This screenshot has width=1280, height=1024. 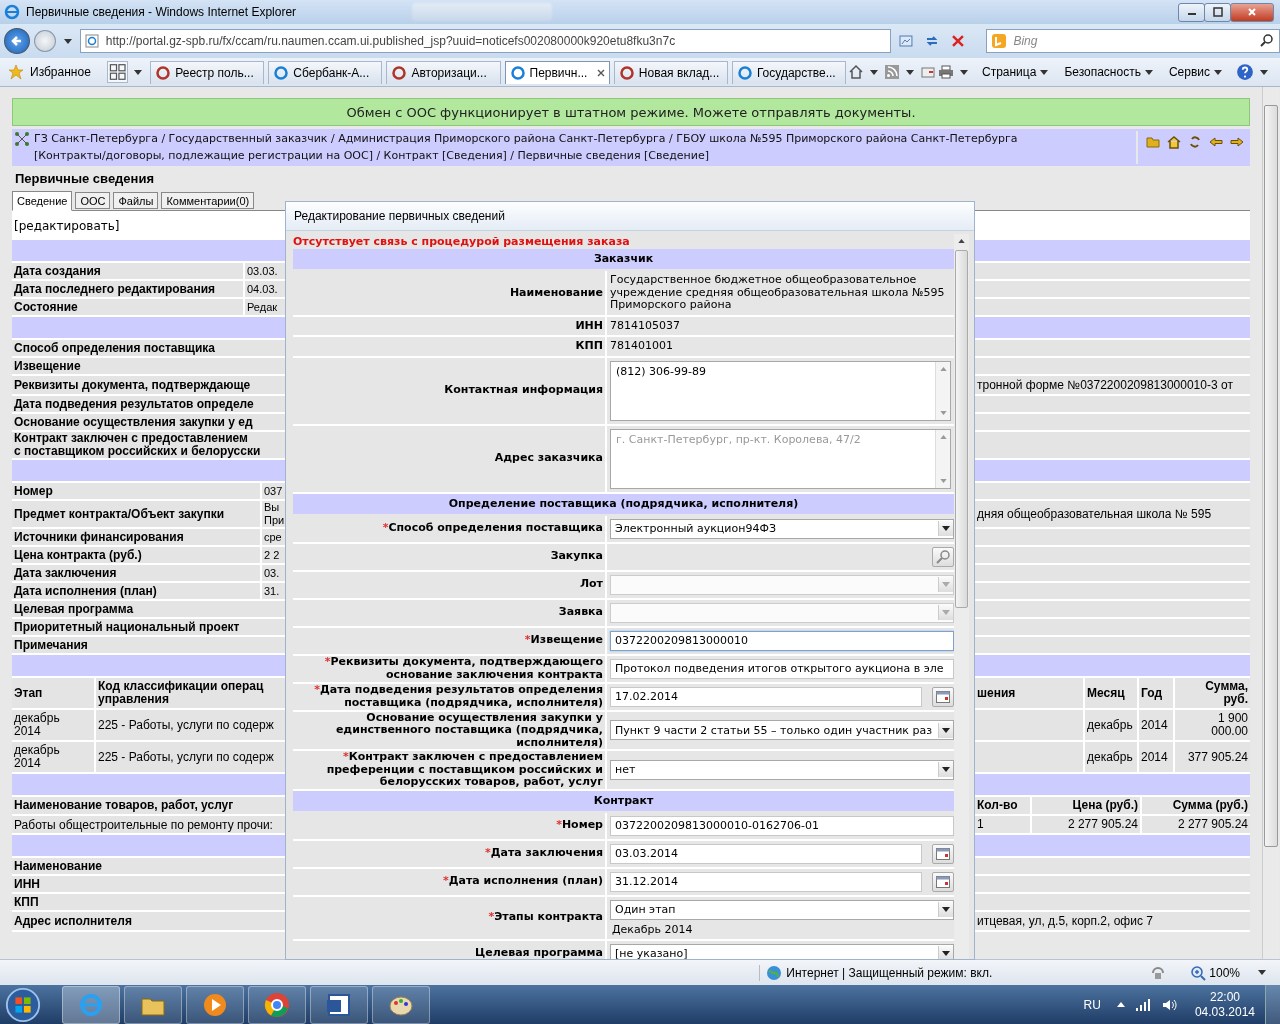 I want to click on date-field: 03.03.2014, so click(x=766, y=853).